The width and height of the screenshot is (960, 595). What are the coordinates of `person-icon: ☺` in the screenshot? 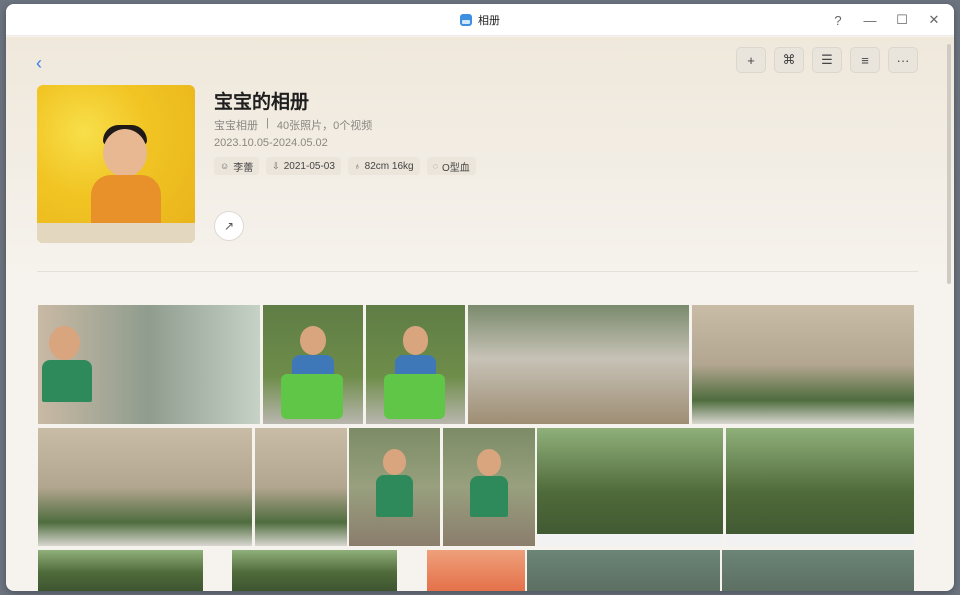 It's located at (225, 166).